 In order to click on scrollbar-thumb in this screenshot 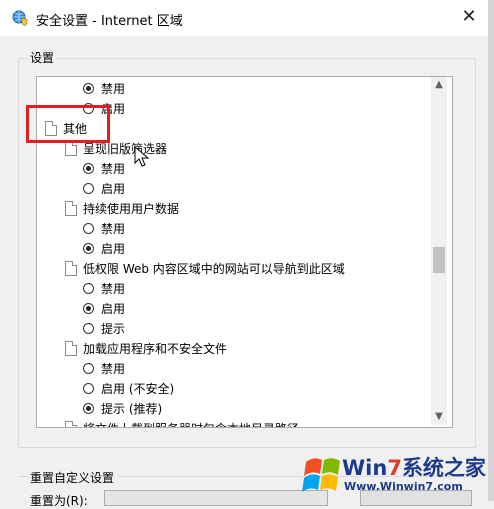, I will do `click(439, 260)`.